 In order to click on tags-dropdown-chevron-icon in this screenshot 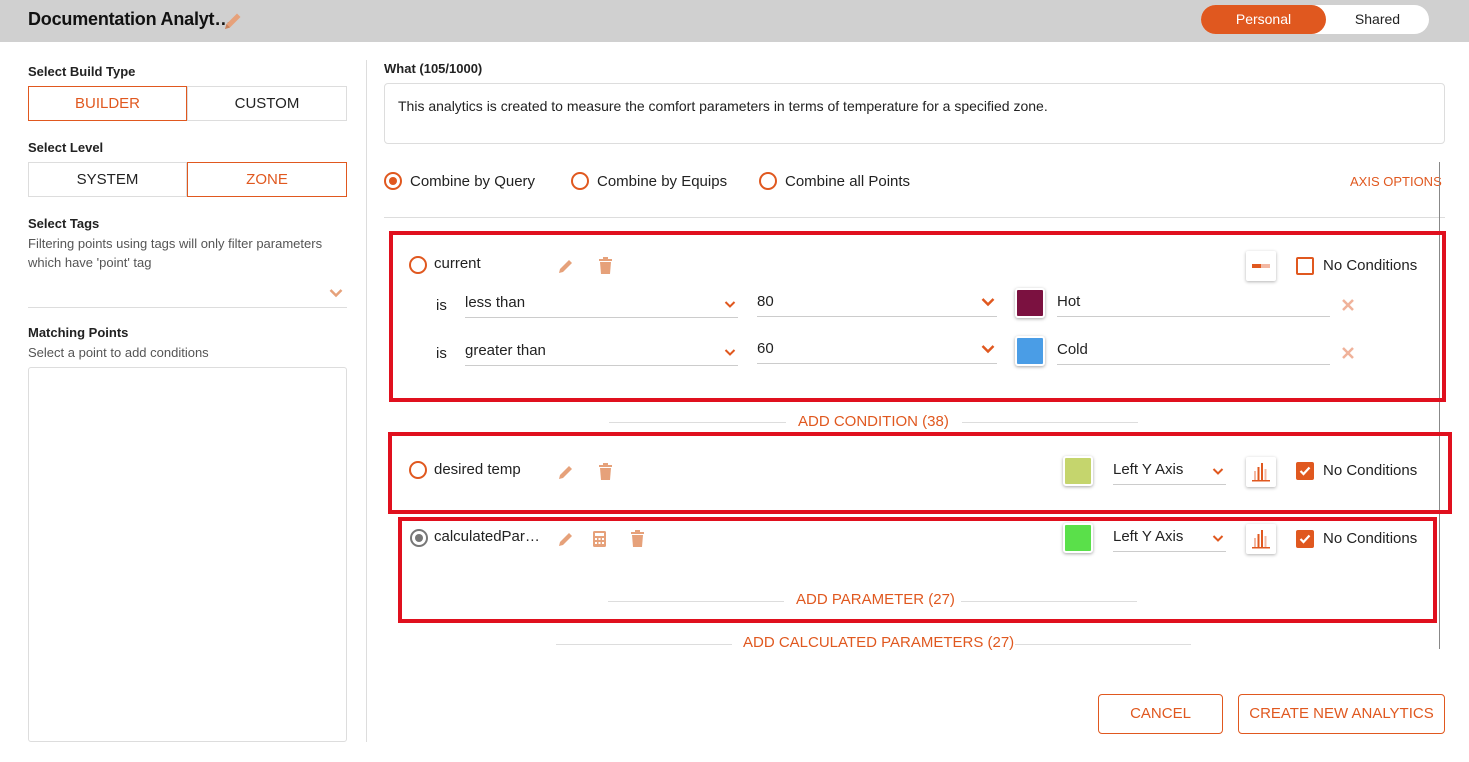, I will do `click(336, 293)`.